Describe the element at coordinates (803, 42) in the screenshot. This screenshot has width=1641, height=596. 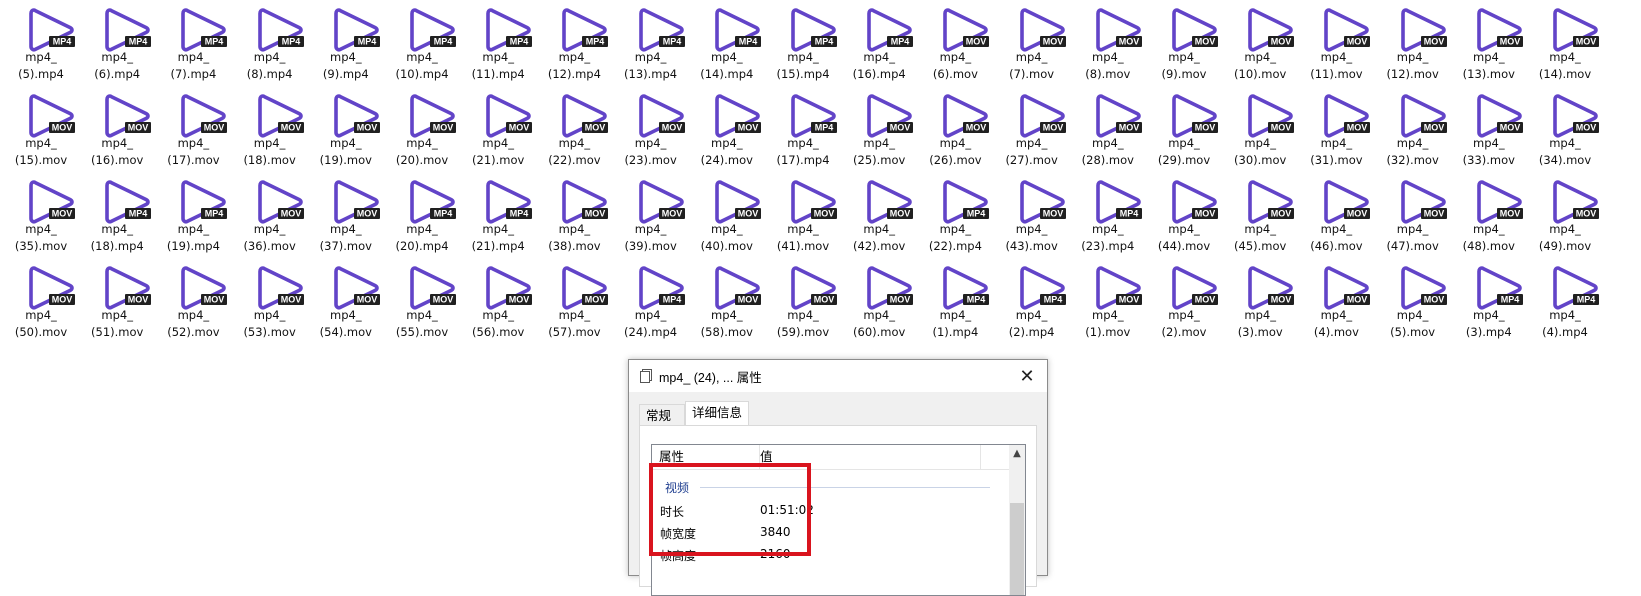
I see `file-item: MP4 mp4_ (15).mp4` at that location.